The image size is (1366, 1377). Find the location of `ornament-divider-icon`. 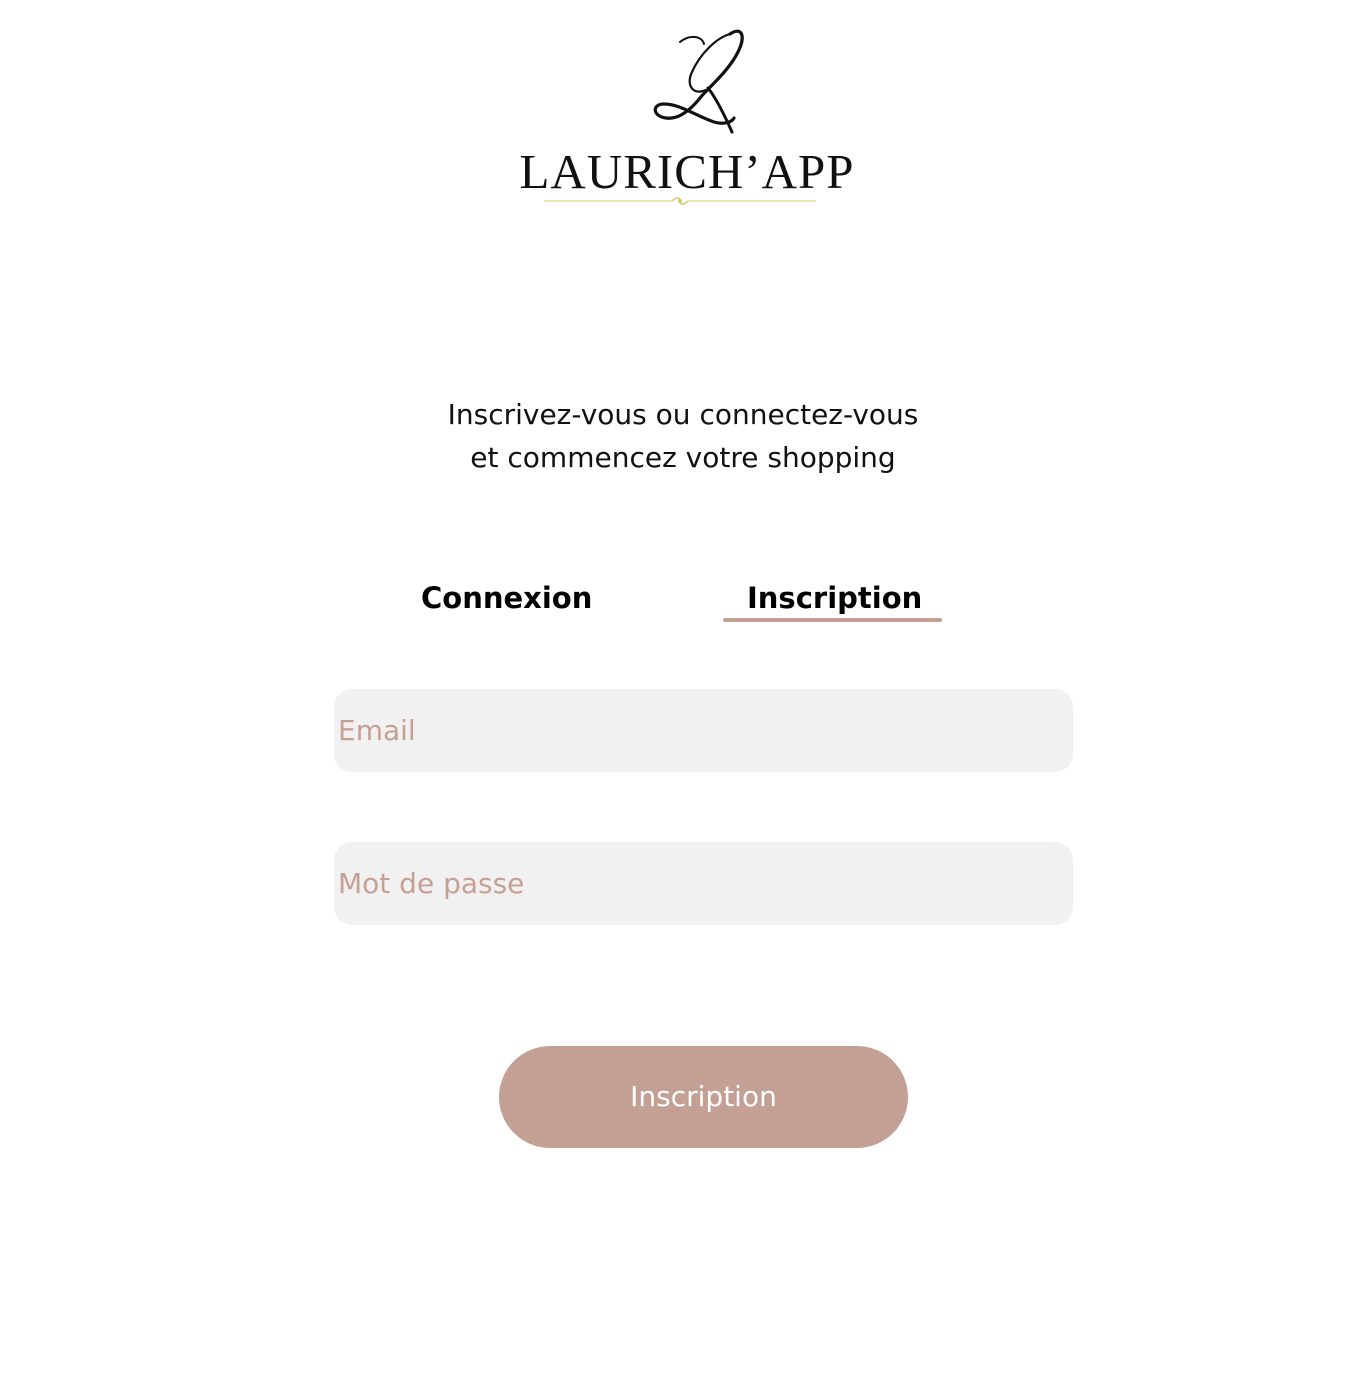

ornament-divider-icon is located at coordinates (680, 201).